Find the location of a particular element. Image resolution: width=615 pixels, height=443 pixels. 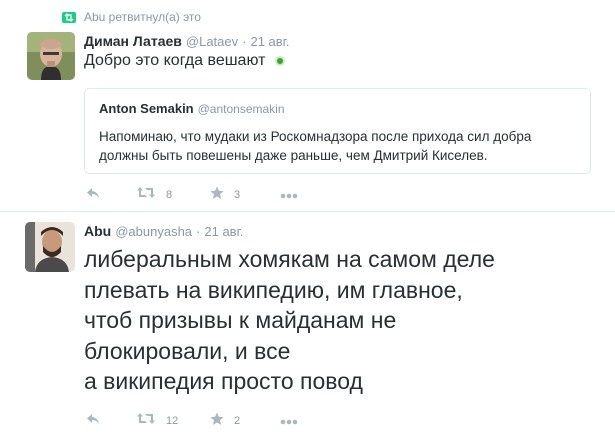

tweet-header: Диман Латаев @Lataev · 21 авг. is located at coordinates (186, 41).